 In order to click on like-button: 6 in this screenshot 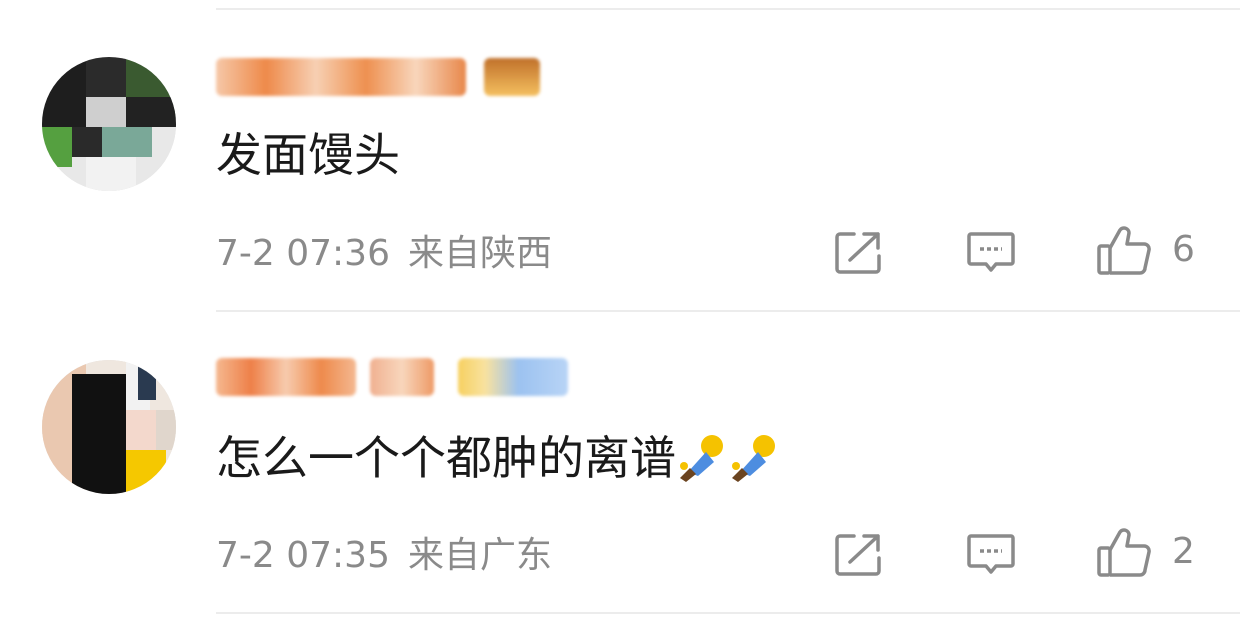, I will do `click(1145, 250)`.